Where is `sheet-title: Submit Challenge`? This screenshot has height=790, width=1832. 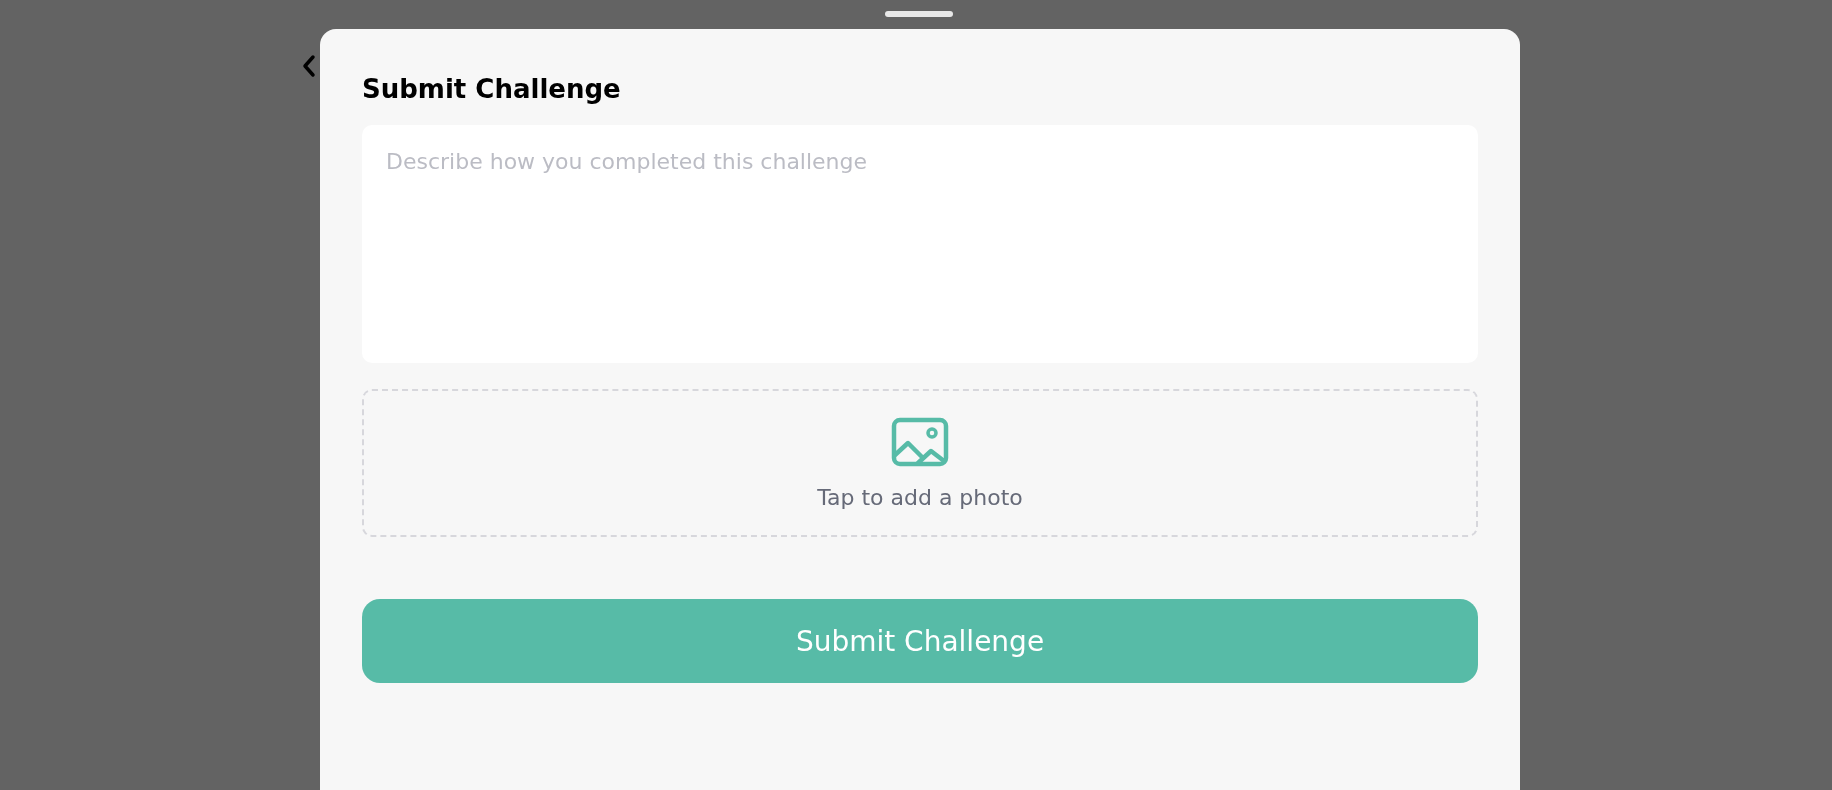
sheet-title: Submit Challenge is located at coordinates (492, 89).